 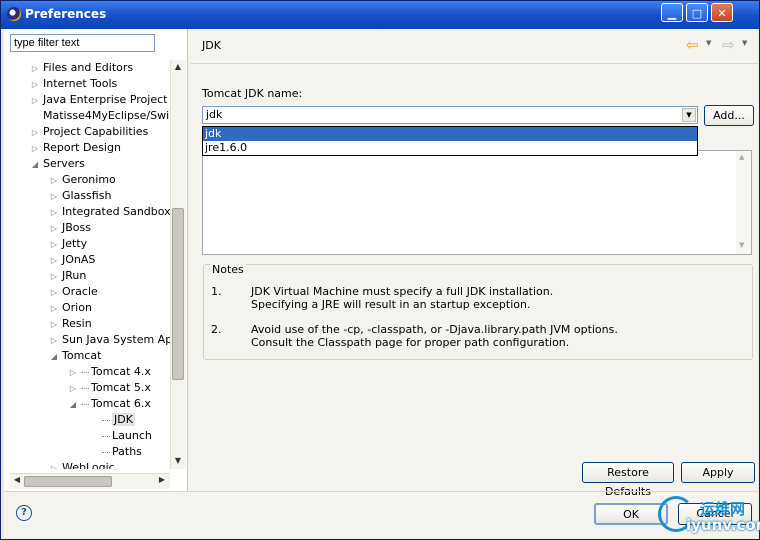 I want to click on tree-item: ▷ Tomcat 4.x, so click(x=109, y=372).